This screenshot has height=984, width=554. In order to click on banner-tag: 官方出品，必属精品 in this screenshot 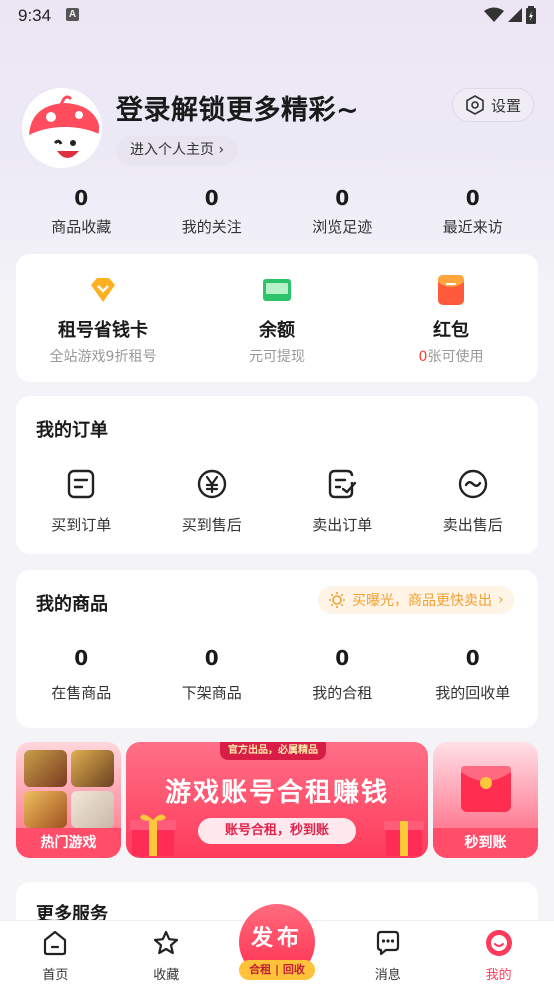, I will do `click(273, 751)`.